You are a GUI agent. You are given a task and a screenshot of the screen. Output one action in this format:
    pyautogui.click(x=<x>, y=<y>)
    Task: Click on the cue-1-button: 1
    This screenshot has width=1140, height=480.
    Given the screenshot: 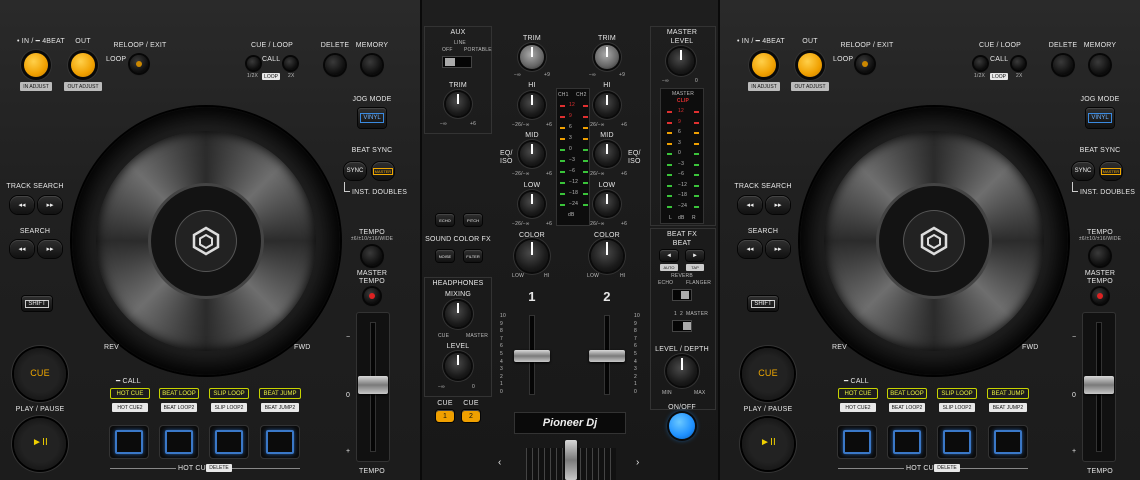 What is the action you would take?
    pyautogui.click(x=445, y=416)
    